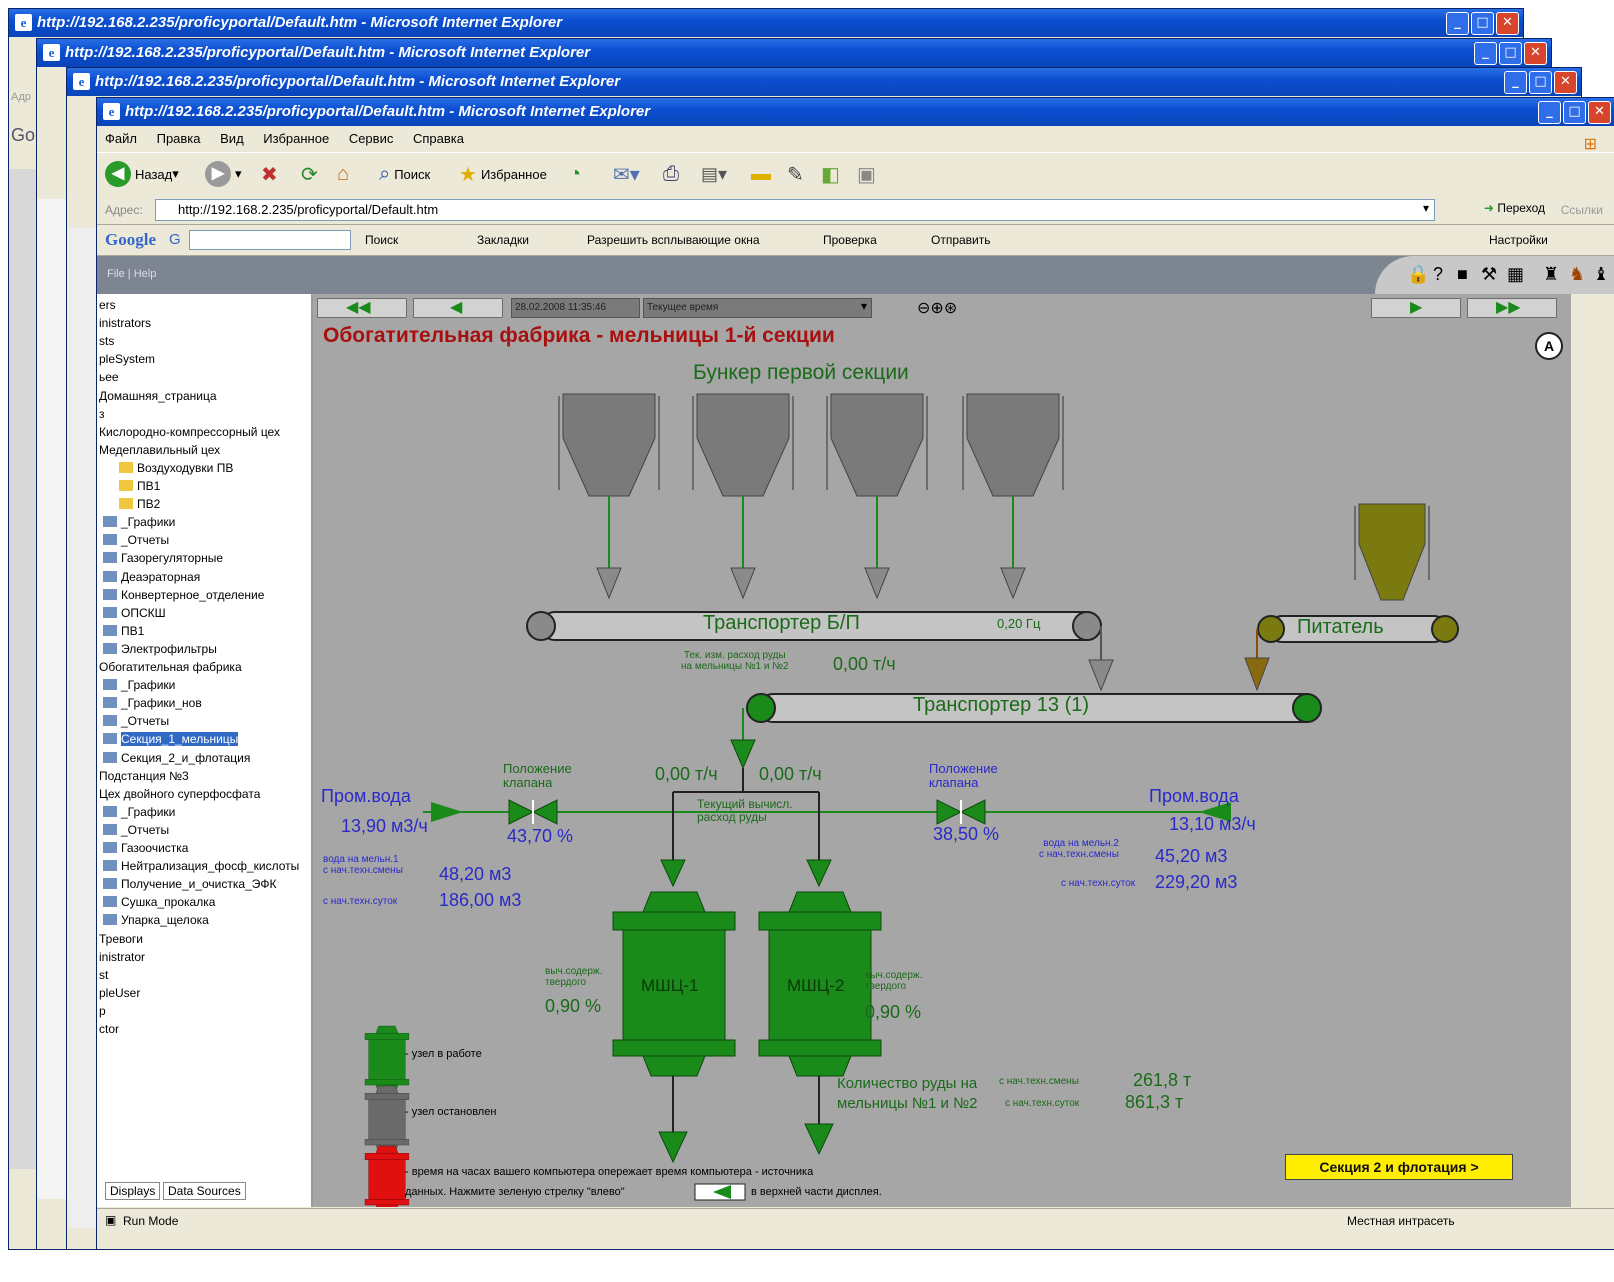  I want to click on help-icon: ?, so click(1438, 274).